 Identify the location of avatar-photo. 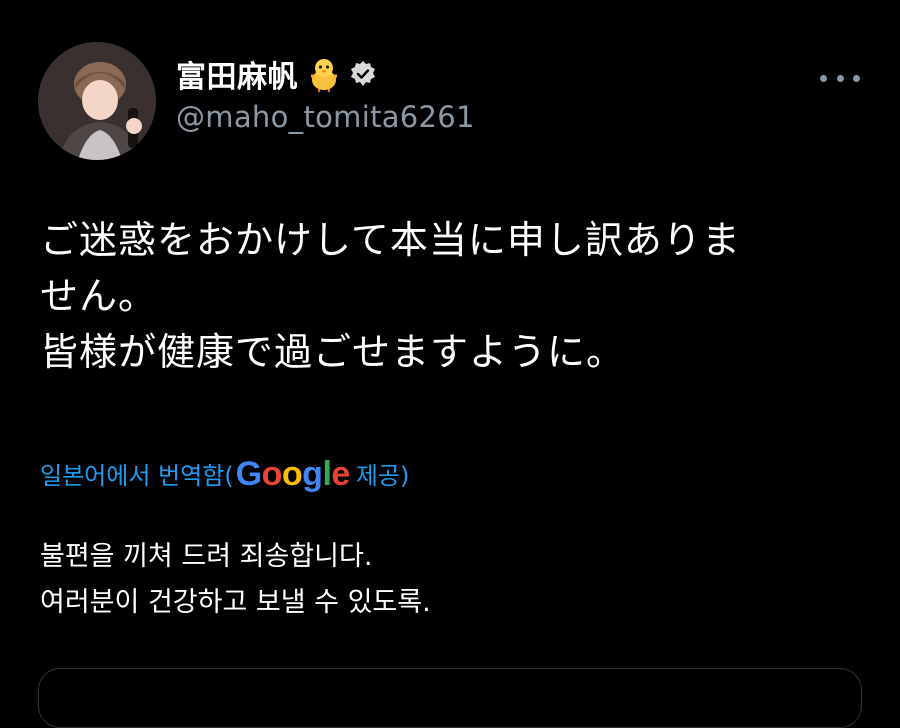
(97, 101).